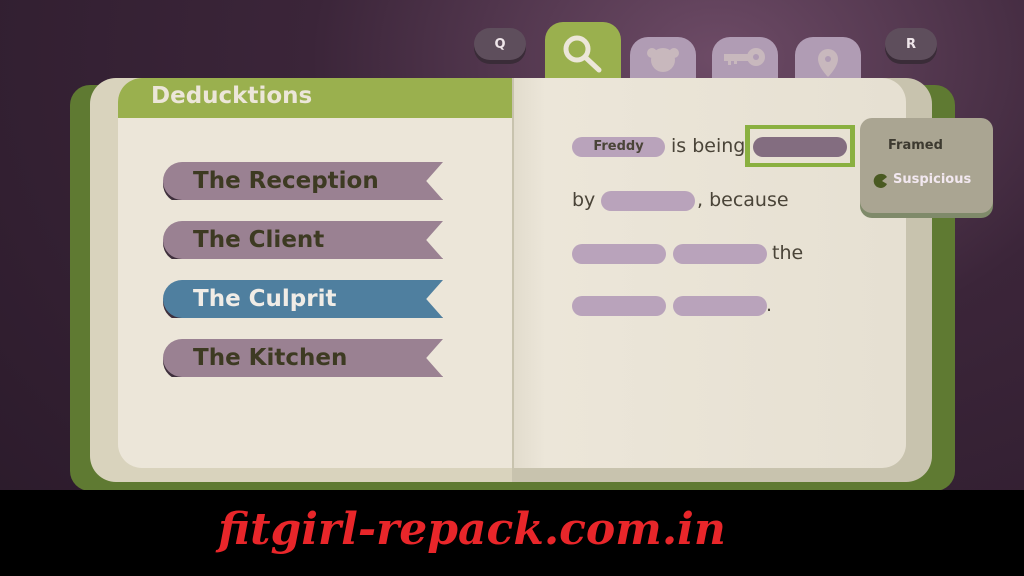 This screenshot has width=1024, height=576. I want to click on tab-locations, so click(828, 59).